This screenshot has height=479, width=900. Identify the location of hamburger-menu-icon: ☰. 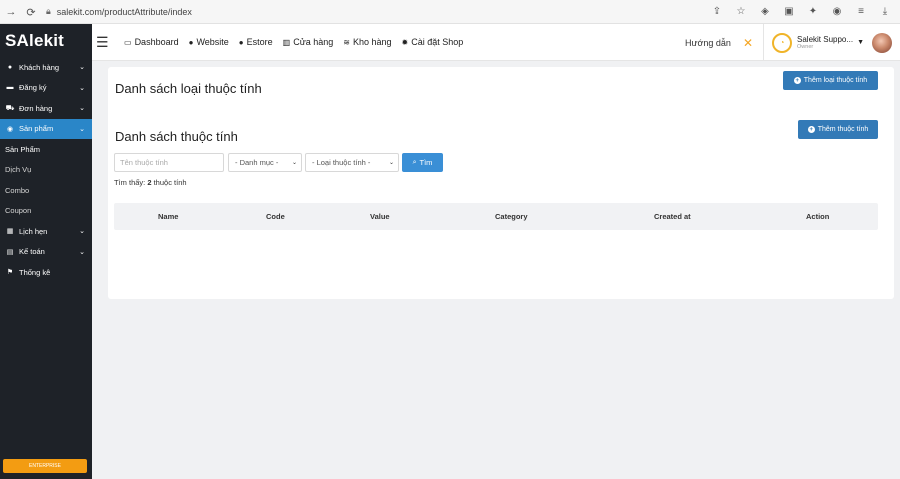
(107, 42).